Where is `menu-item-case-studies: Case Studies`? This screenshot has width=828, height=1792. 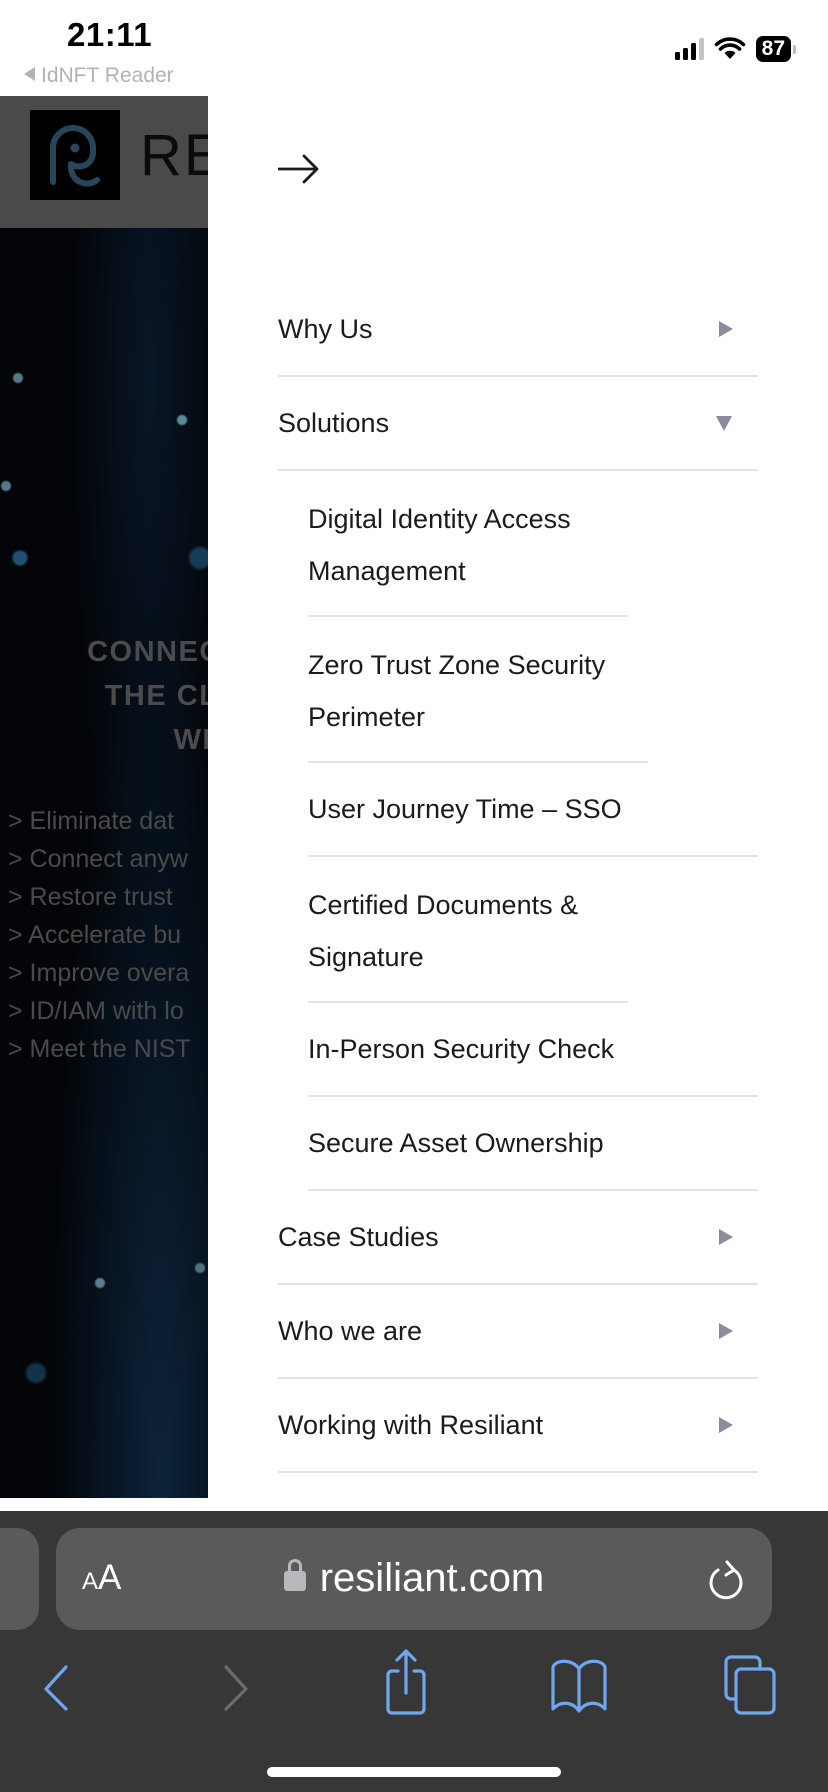 menu-item-case-studies: Case Studies is located at coordinates (518, 1238).